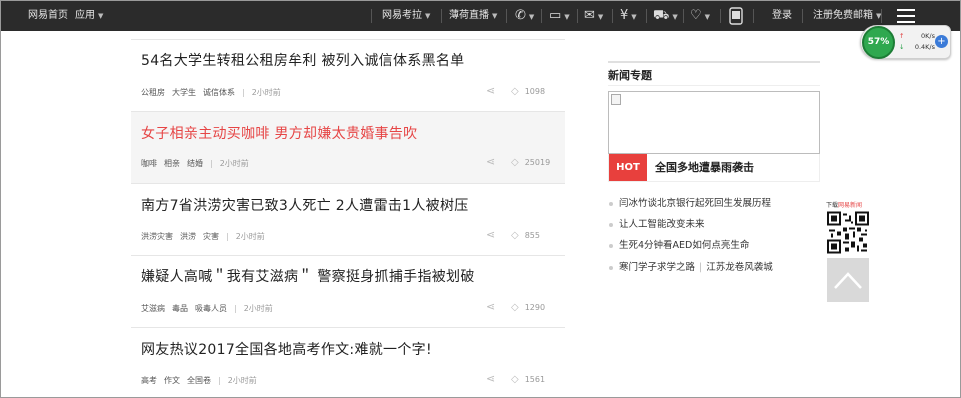 The image size is (961, 398). Describe the element at coordinates (628, 16) in the screenshot. I see `yen-icon: ¥ ▼` at that location.